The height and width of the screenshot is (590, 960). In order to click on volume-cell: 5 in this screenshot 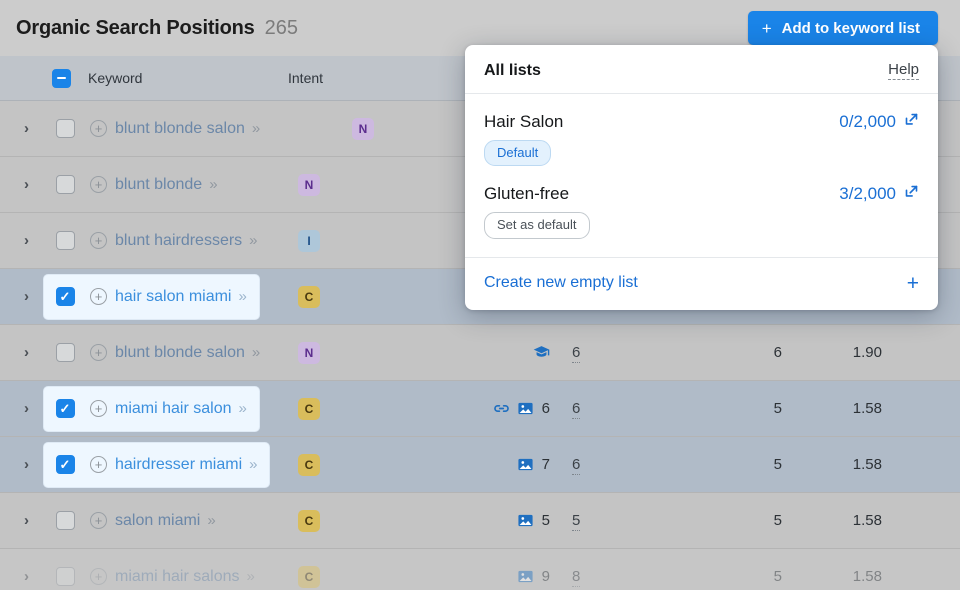, I will do `click(618, 521)`.